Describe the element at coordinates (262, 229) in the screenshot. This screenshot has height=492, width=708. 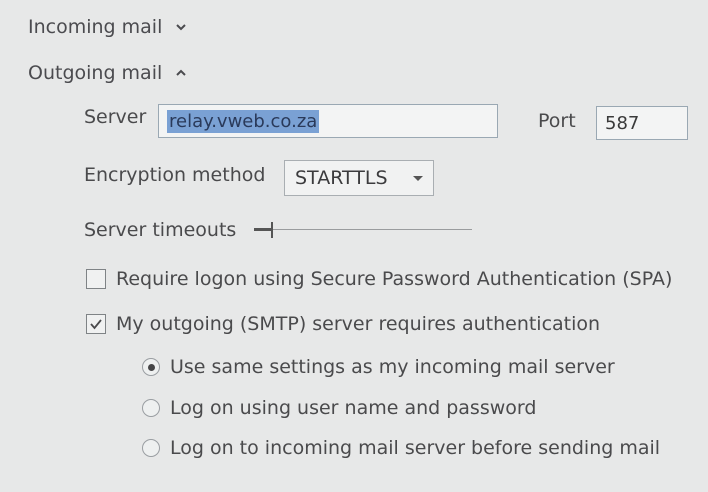
I see `slider-fill` at that location.